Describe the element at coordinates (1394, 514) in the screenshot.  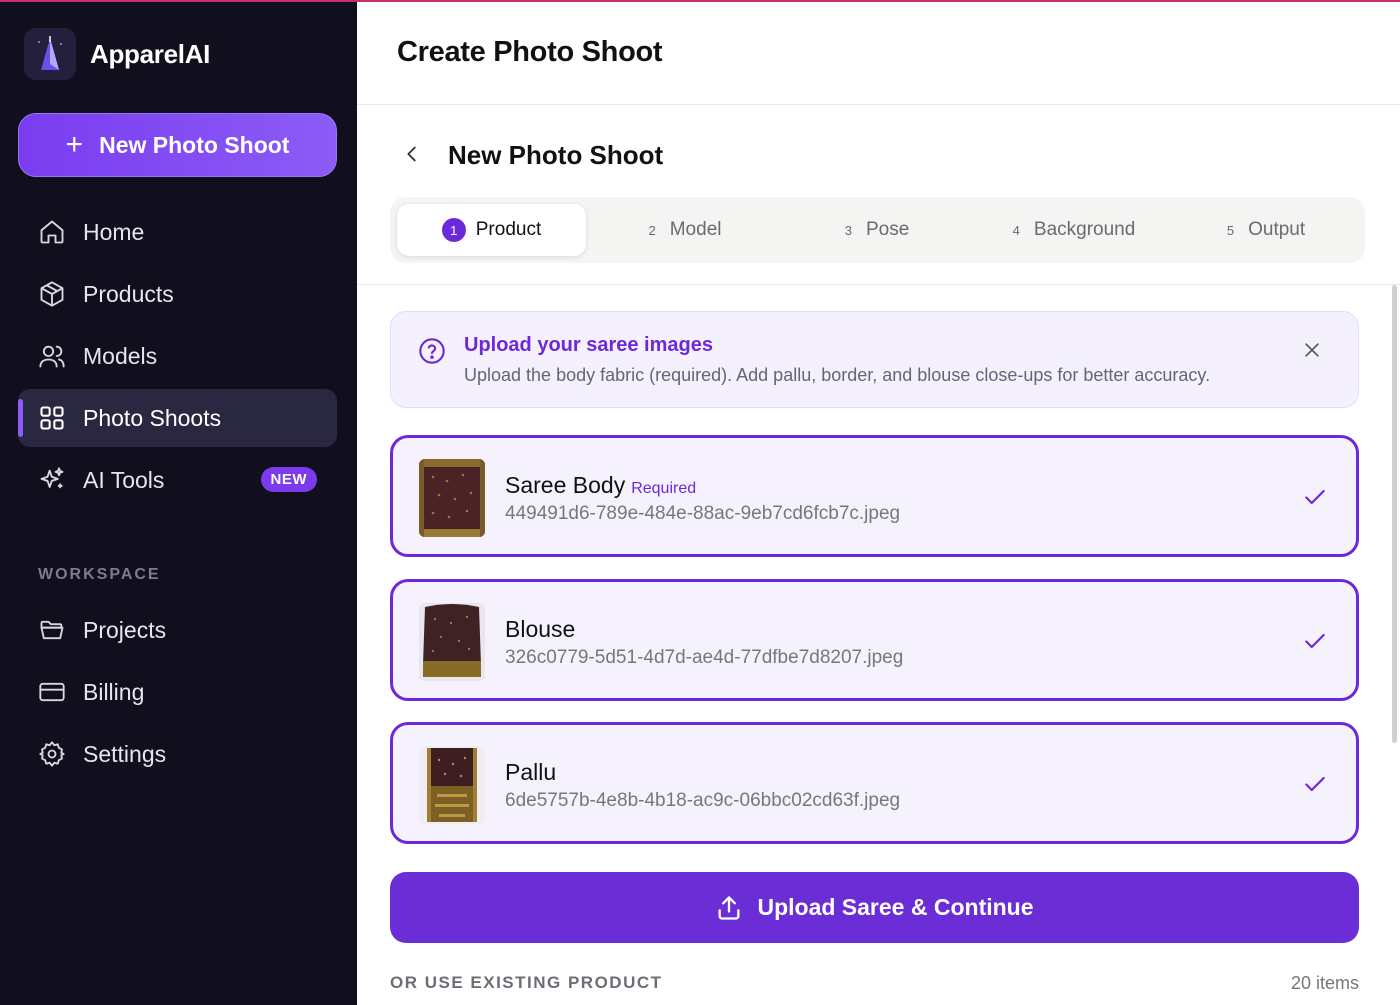
I see `scrollbar` at that location.